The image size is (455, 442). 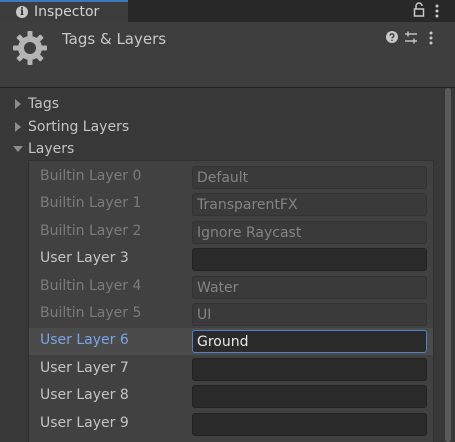 I want to click on layer-label: Builtin Layer 2, so click(x=91, y=231).